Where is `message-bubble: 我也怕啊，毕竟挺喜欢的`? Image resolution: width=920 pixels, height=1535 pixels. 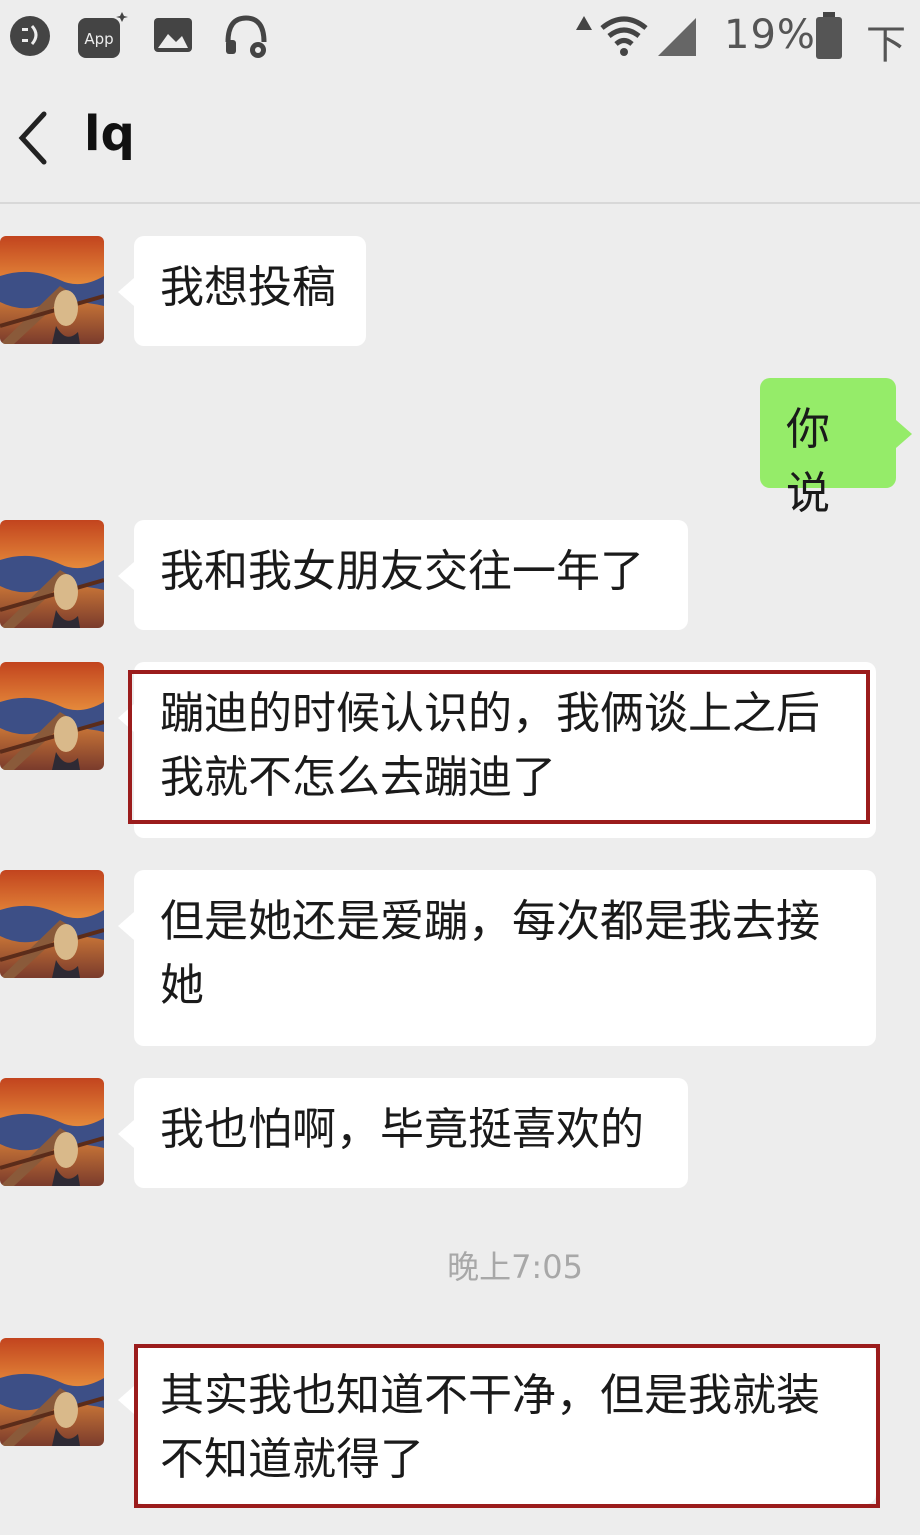
message-bubble: 我也怕啊，毕竟挺喜欢的 is located at coordinates (403, 1133).